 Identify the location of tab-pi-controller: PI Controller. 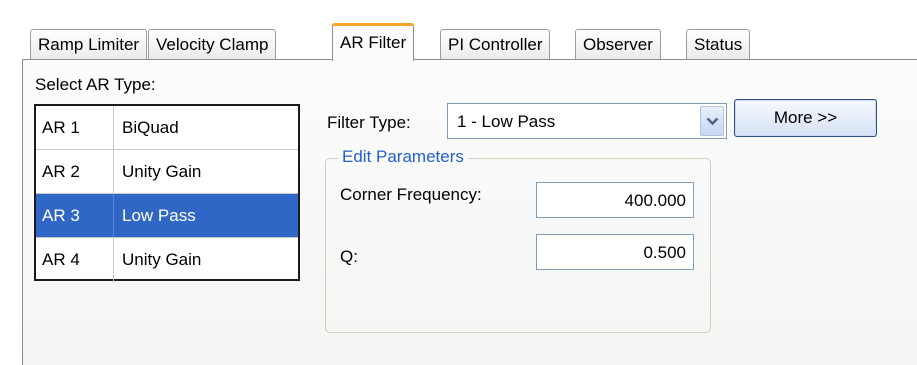
(495, 44).